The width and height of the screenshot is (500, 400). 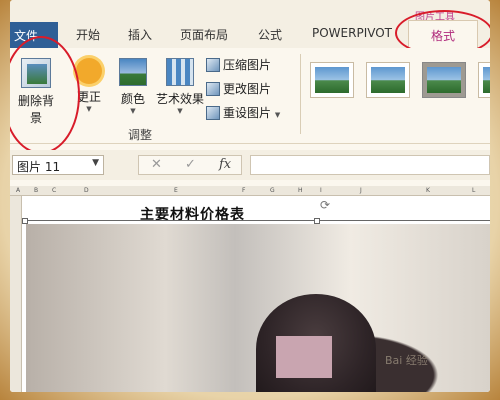 I want to click on formula-input, so click(x=370, y=165).